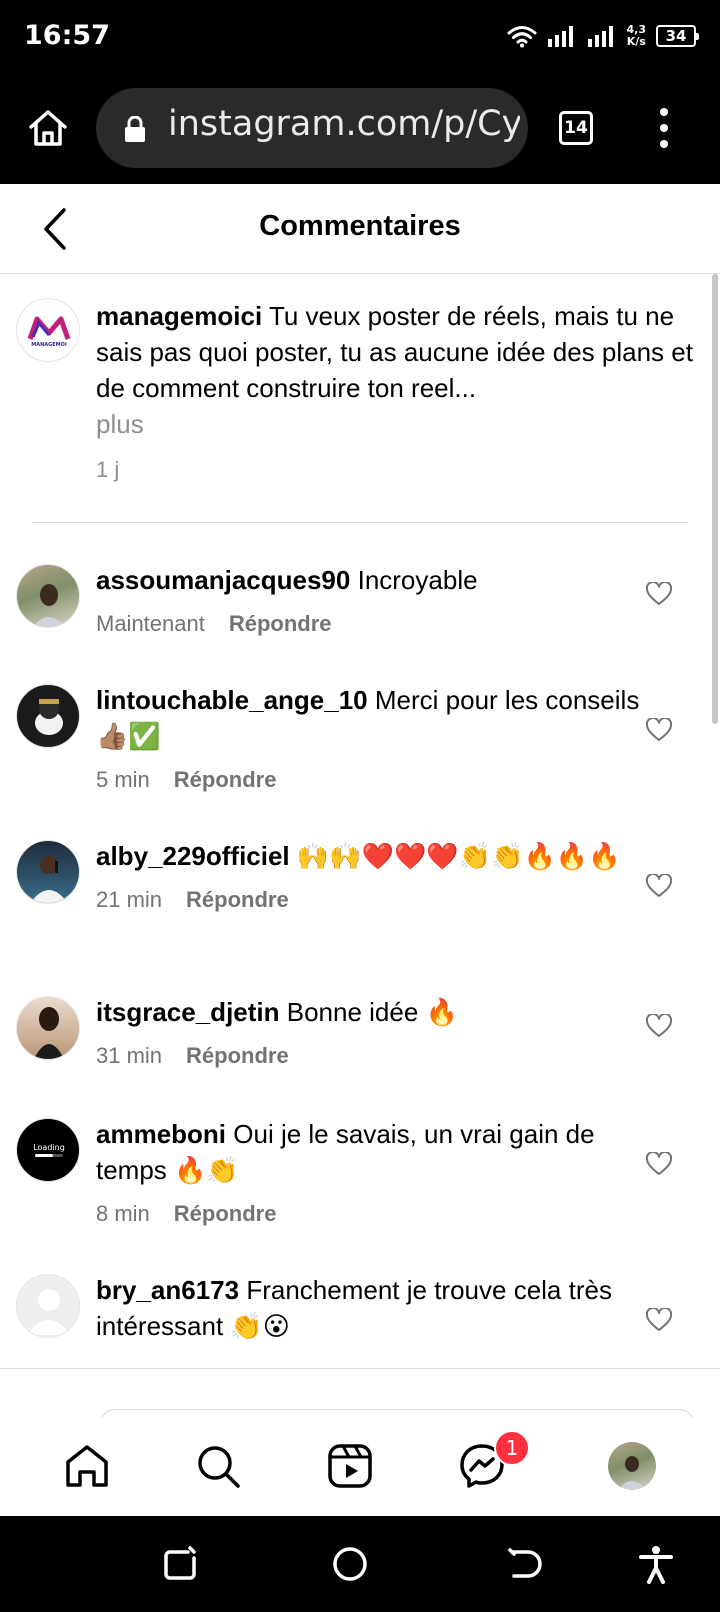  Describe the element at coordinates (560, 36) in the screenshot. I see `signal-icon` at that location.